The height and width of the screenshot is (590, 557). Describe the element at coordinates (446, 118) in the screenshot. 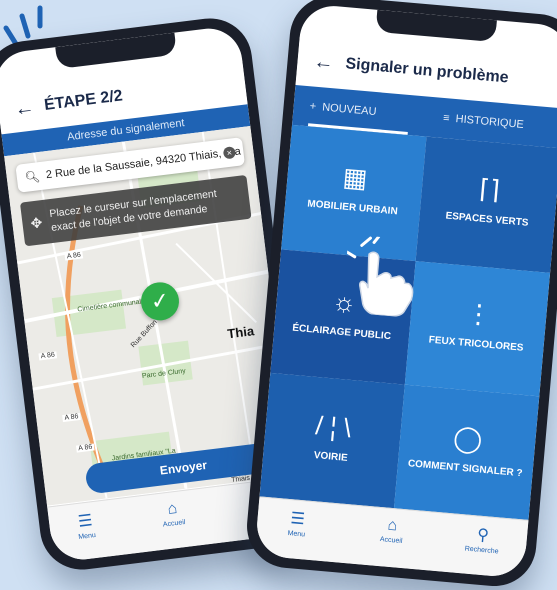

I see `list-icon: ≡` at that location.